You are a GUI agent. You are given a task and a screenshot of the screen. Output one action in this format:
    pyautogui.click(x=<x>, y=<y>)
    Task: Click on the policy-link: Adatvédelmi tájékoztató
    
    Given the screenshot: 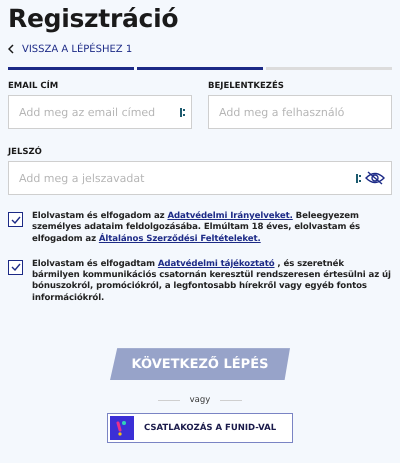 What is the action you would take?
    pyautogui.click(x=216, y=263)
    